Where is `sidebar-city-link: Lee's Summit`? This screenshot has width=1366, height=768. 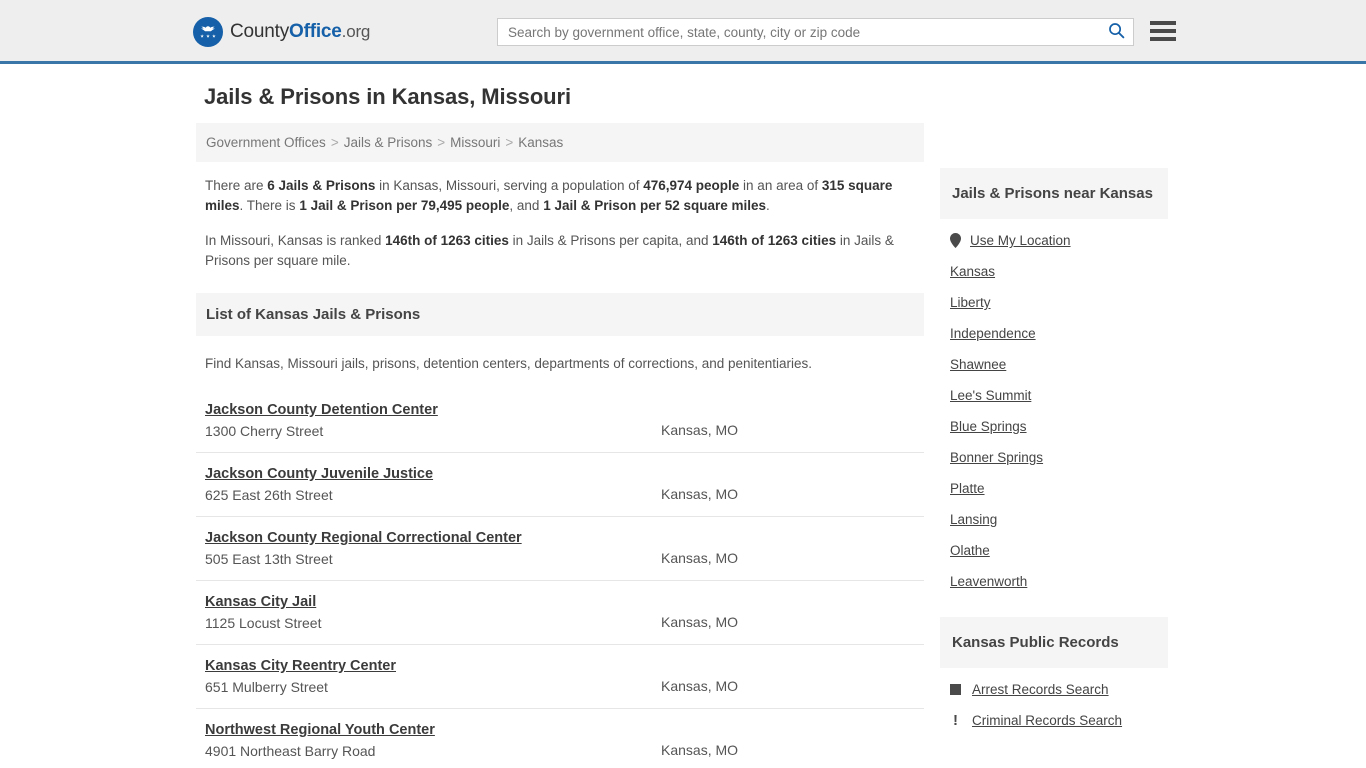
sidebar-city-link: Lee's Summit is located at coordinates (990, 395).